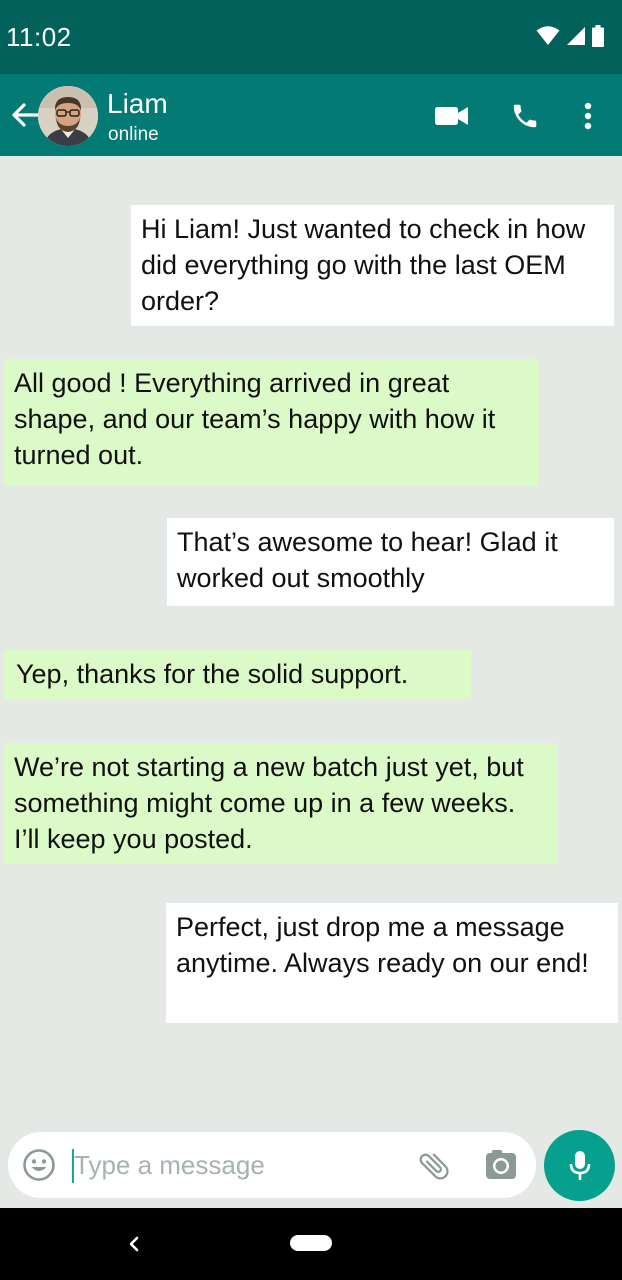 The height and width of the screenshot is (1280, 622). I want to click on video-call-button, so click(452, 116).